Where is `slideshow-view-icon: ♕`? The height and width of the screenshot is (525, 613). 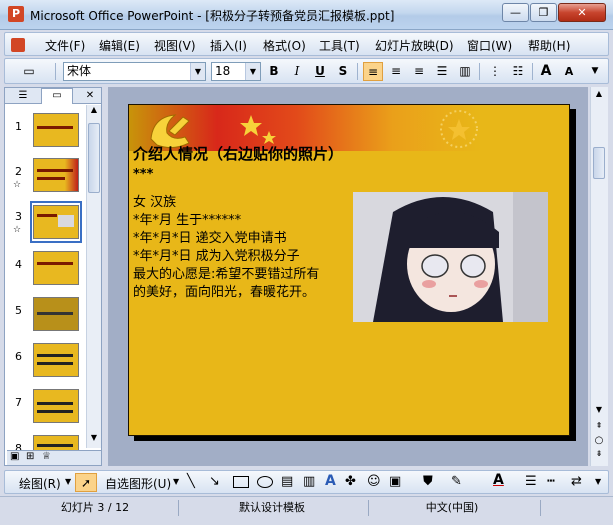 slideshow-view-icon: ♕ is located at coordinates (46, 456).